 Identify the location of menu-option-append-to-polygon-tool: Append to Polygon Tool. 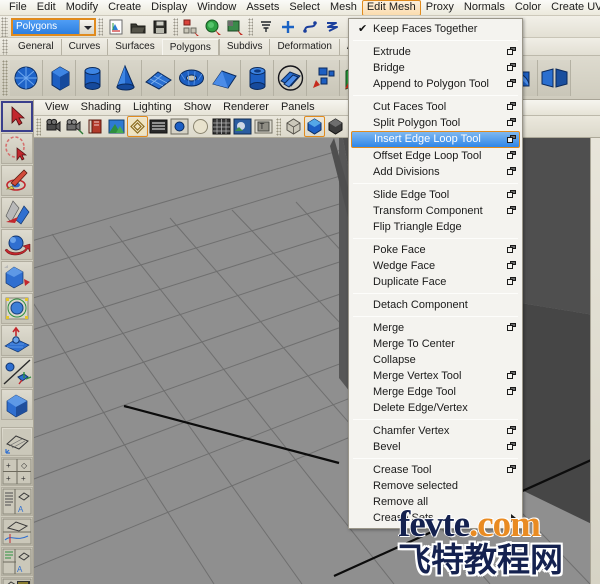
(435, 84).